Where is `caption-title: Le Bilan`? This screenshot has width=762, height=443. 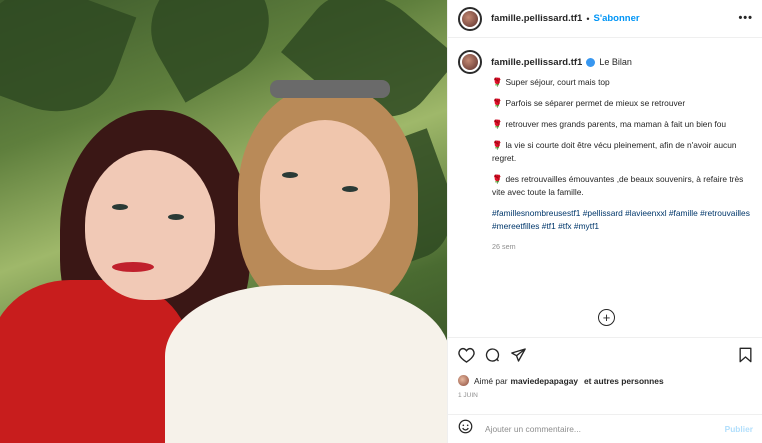 caption-title: Le Bilan is located at coordinates (615, 62).